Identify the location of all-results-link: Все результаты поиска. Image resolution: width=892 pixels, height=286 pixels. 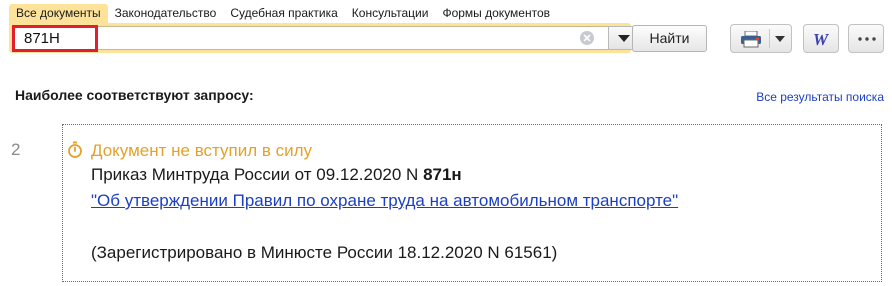
(820, 97).